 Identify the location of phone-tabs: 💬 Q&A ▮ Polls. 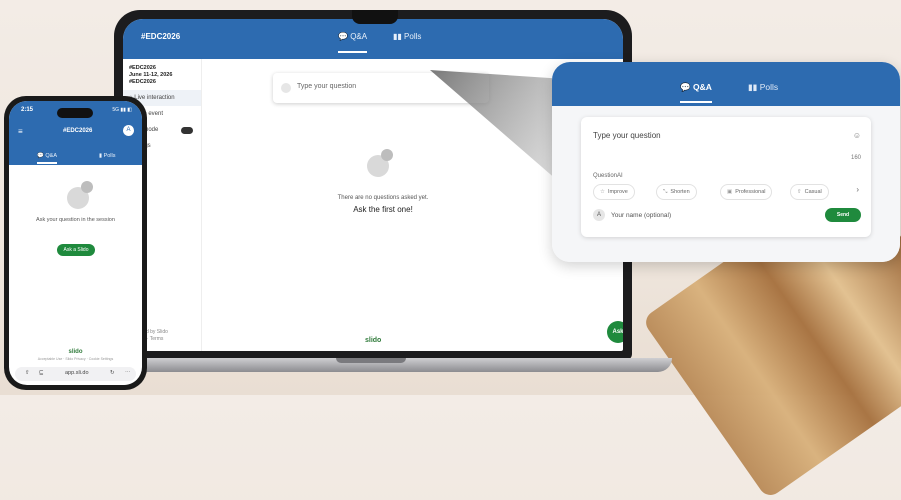
(75, 158).